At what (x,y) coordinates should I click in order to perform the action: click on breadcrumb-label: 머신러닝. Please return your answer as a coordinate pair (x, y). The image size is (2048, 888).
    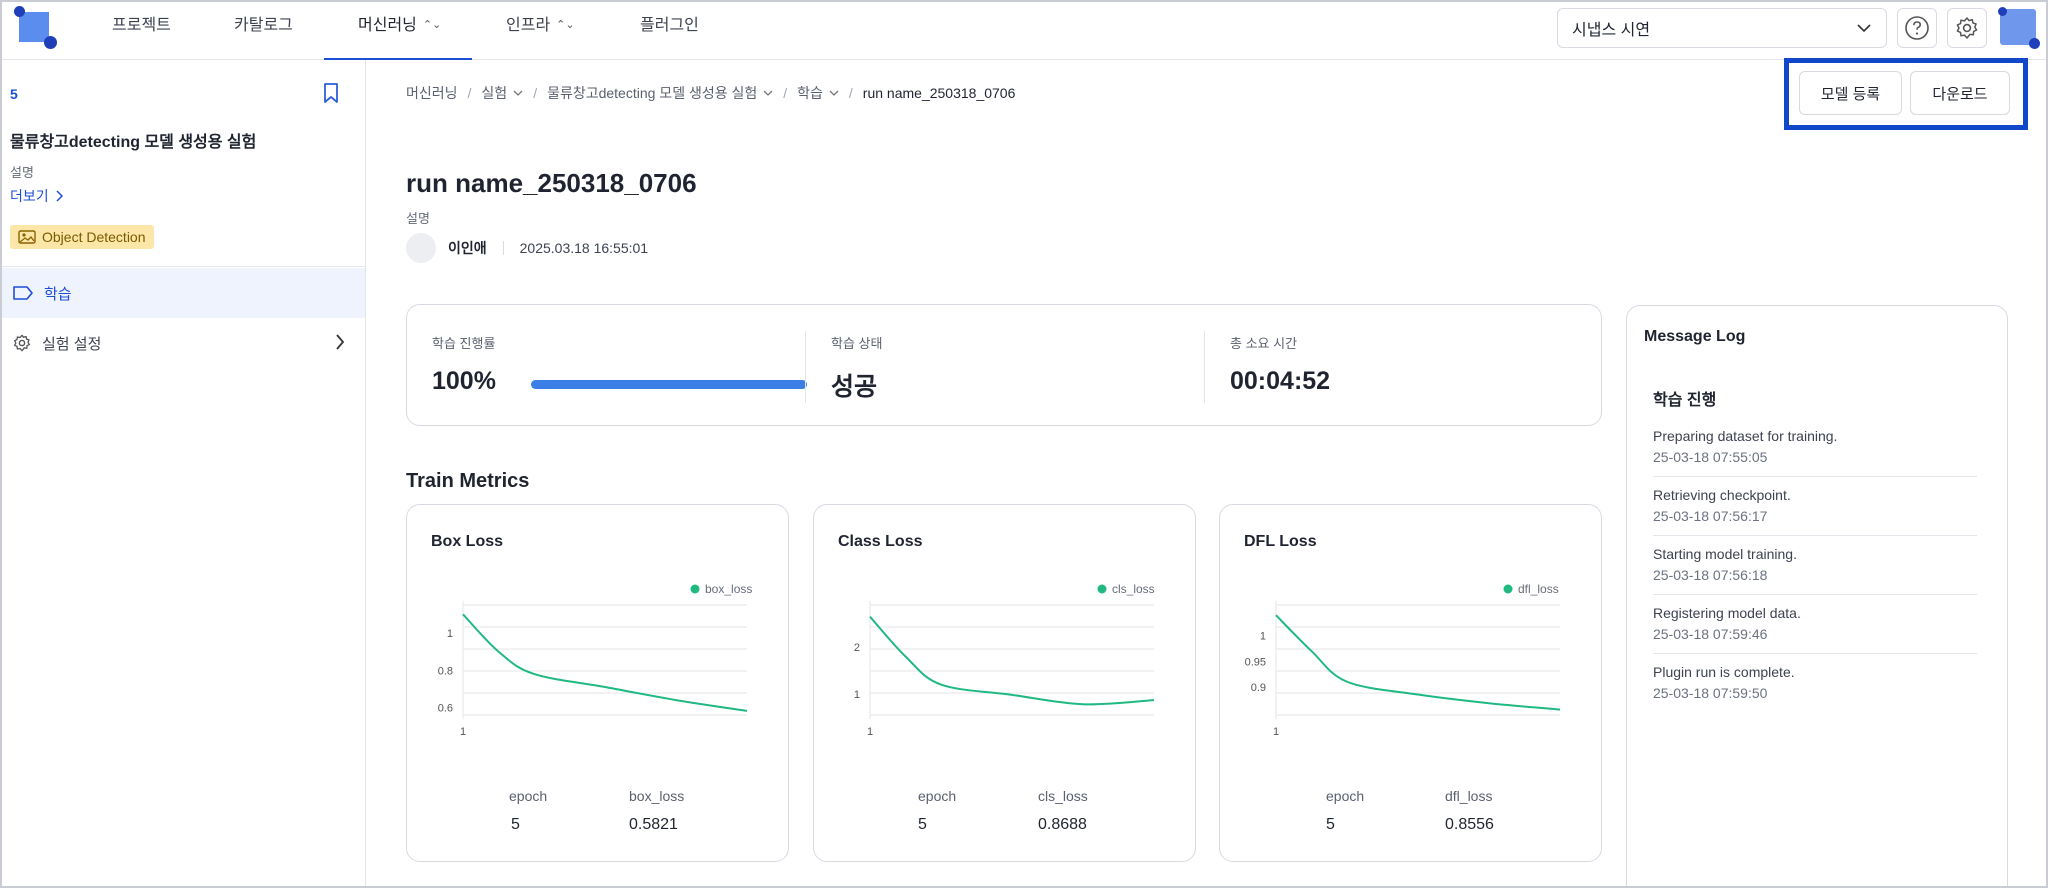
    Looking at the image, I should click on (432, 93).